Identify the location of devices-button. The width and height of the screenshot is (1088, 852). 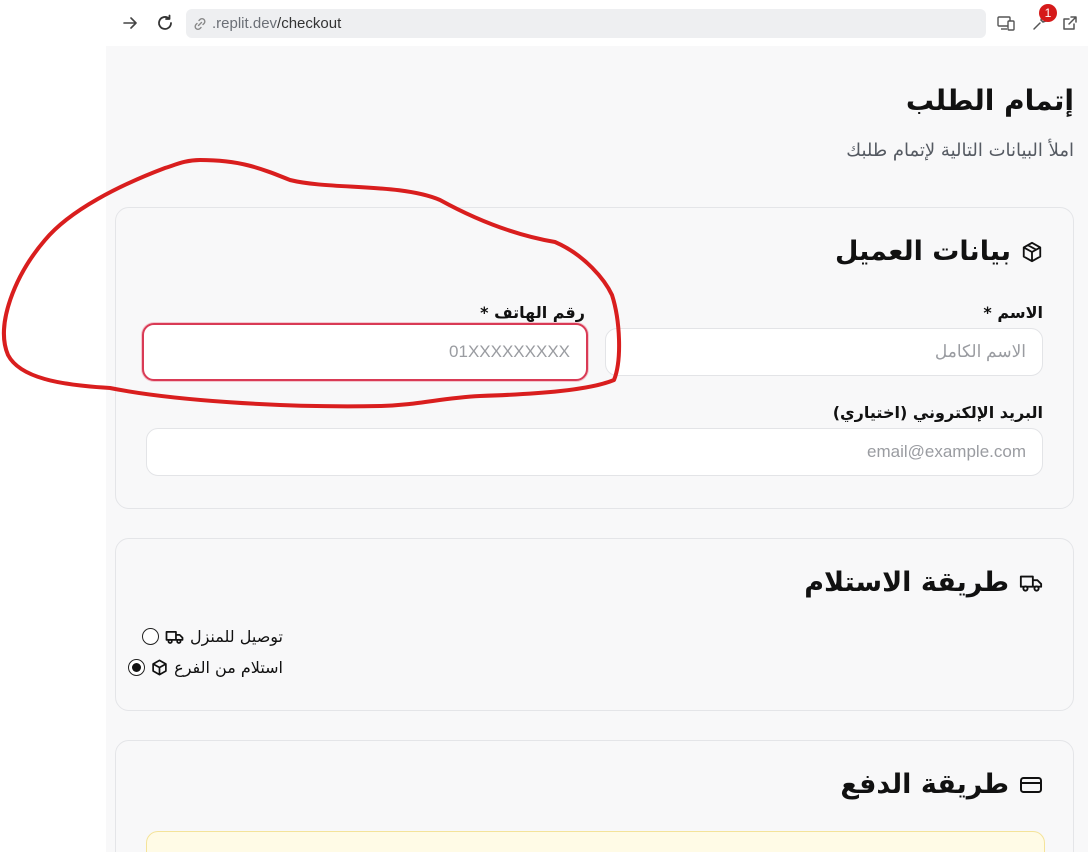
(1006, 23).